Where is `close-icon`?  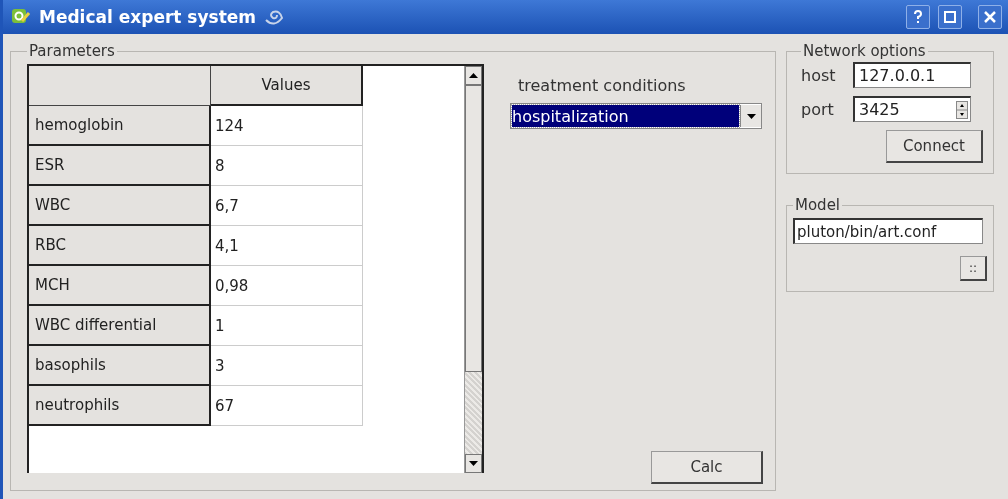
close-icon is located at coordinates (990, 17).